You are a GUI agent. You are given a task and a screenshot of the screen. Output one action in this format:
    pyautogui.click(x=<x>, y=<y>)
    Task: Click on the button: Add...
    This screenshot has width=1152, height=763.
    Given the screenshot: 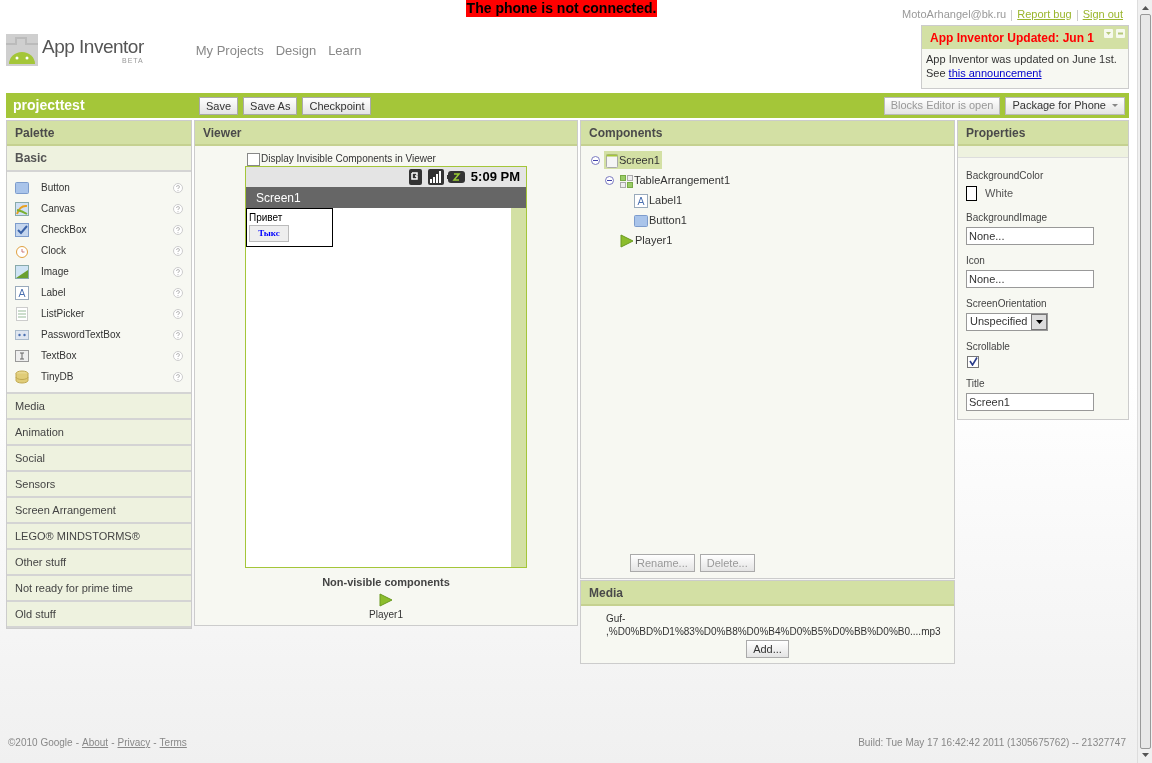 What is the action you would take?
    pyautogui.click(x=767, y=649)
    